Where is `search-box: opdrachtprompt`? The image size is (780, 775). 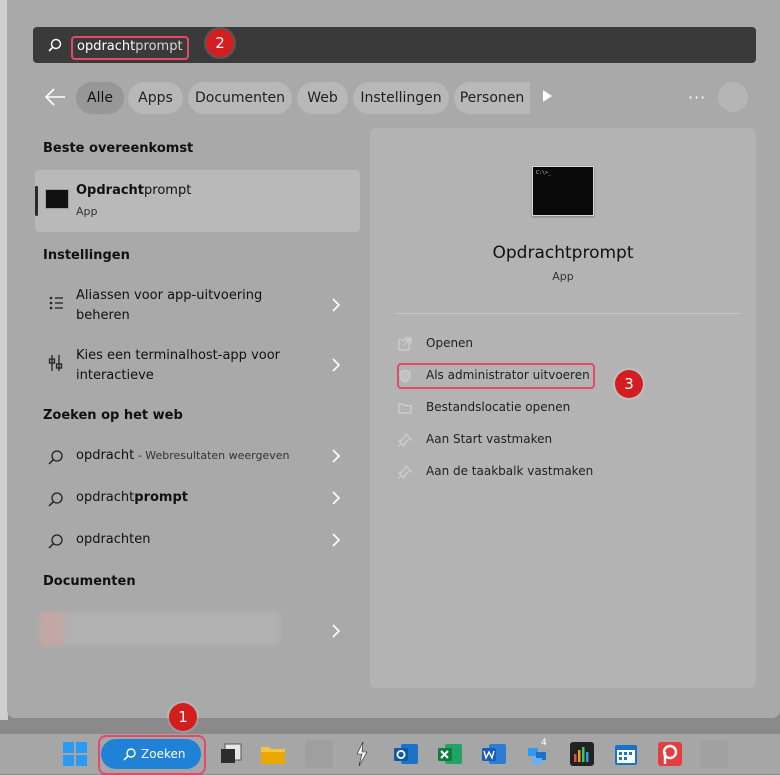
search-box: opdrachtprompt is located at coordinates (394, 45).